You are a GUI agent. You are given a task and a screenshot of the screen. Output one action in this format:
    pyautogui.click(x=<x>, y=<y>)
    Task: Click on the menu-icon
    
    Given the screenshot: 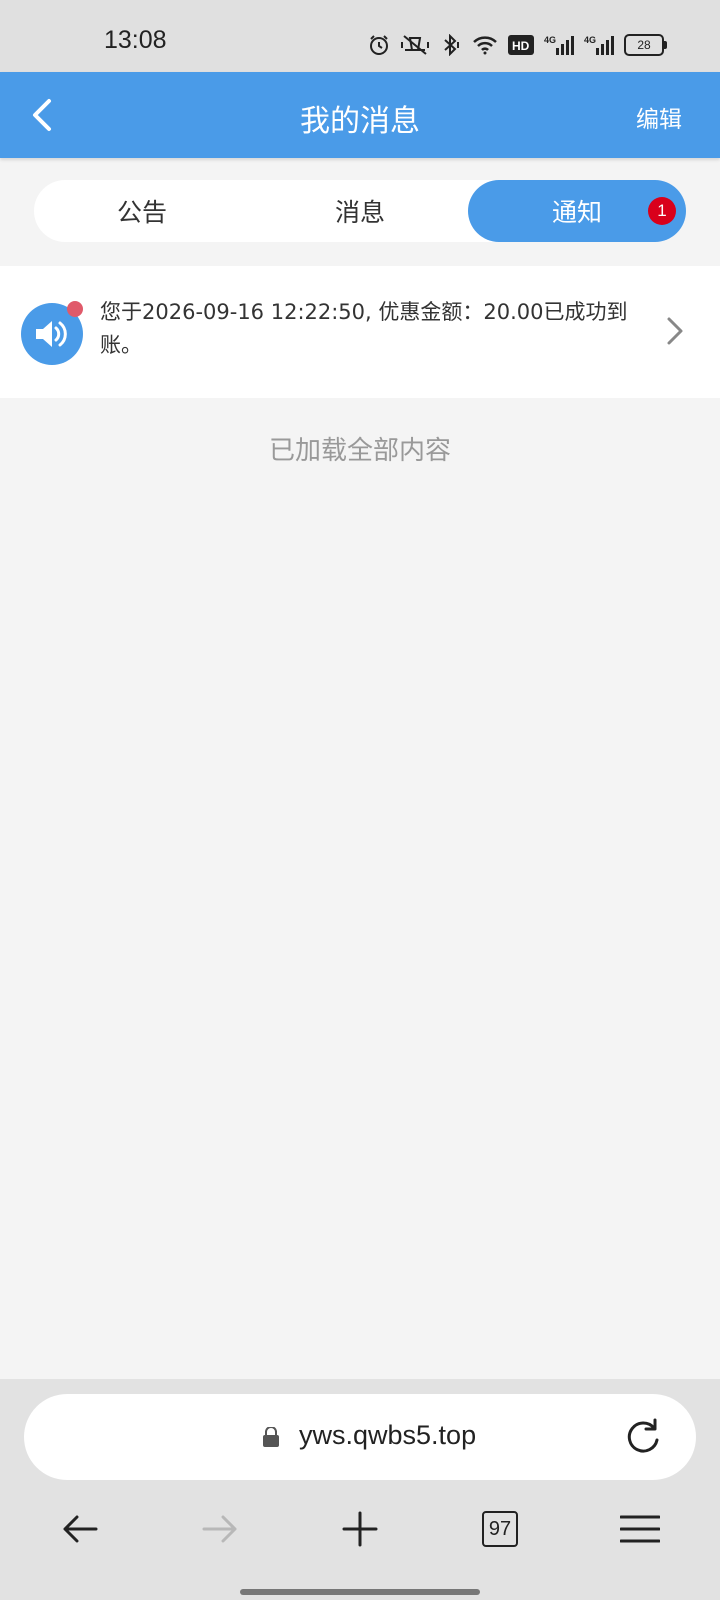 What is the action you would take?
    pyautogui.click(x=640, y=1529)
    